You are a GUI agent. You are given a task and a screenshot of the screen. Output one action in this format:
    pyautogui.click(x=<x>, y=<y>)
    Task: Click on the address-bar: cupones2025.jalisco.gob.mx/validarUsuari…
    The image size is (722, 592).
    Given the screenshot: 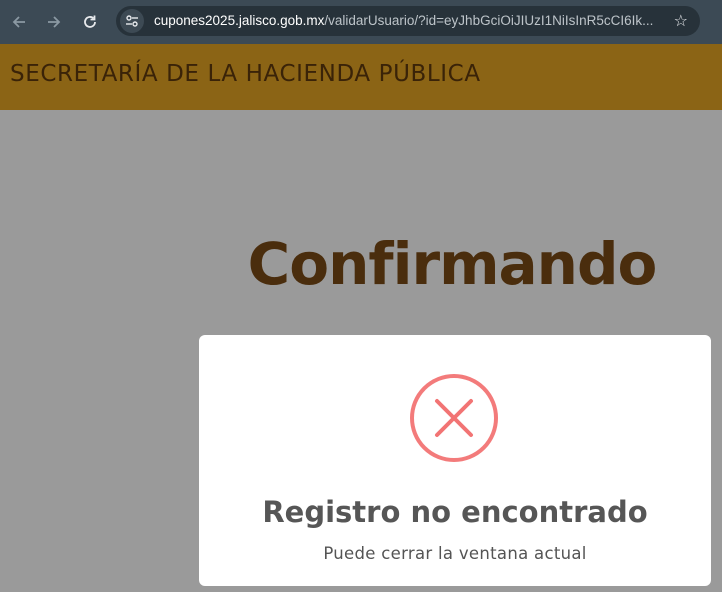 What is the action you would take?
    pyautogui.click(x=408, y=21)
    